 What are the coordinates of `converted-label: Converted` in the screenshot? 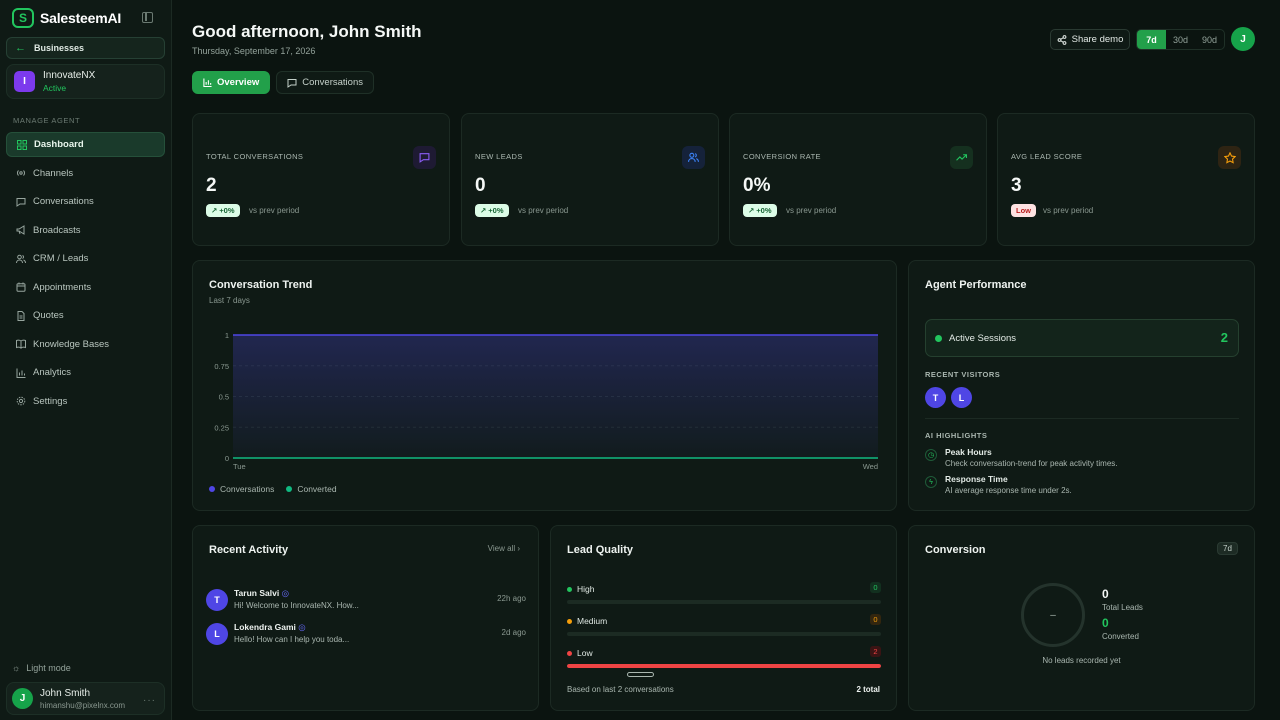 It's located at (1120, 636).